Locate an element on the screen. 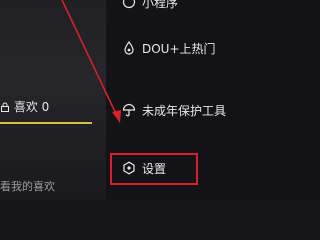 The image size is (320, 240). menu-item-mini-program: 小程序 is located at coordinates (150, 7).